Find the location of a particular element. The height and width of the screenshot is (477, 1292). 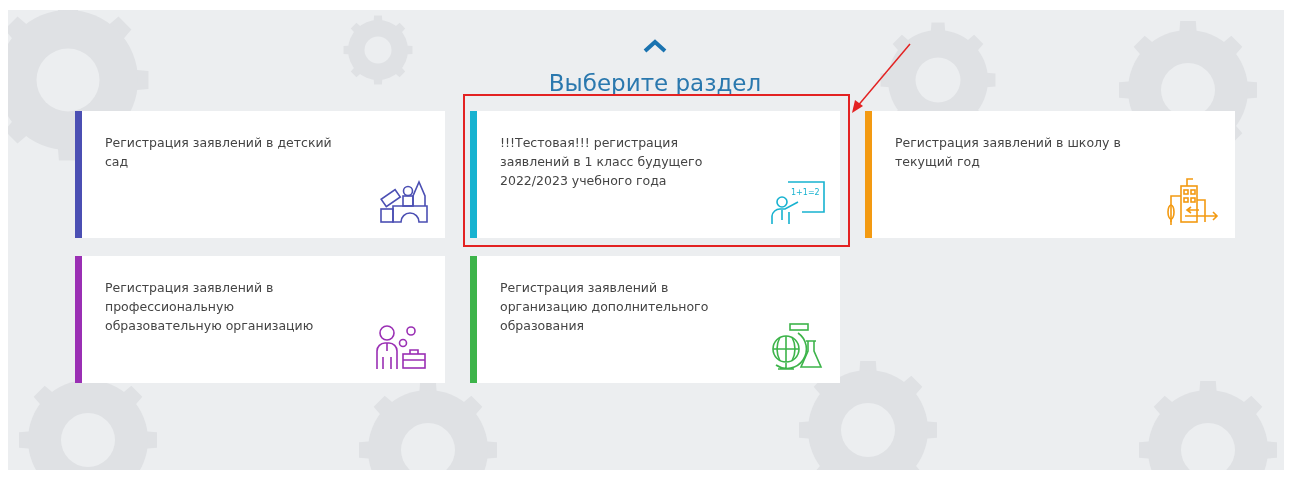

card-title: !!!Тестовая!!! регистрация заявлений в 1 класс будущего 2022/2023 учебного года is located at coordinates (602, 162).